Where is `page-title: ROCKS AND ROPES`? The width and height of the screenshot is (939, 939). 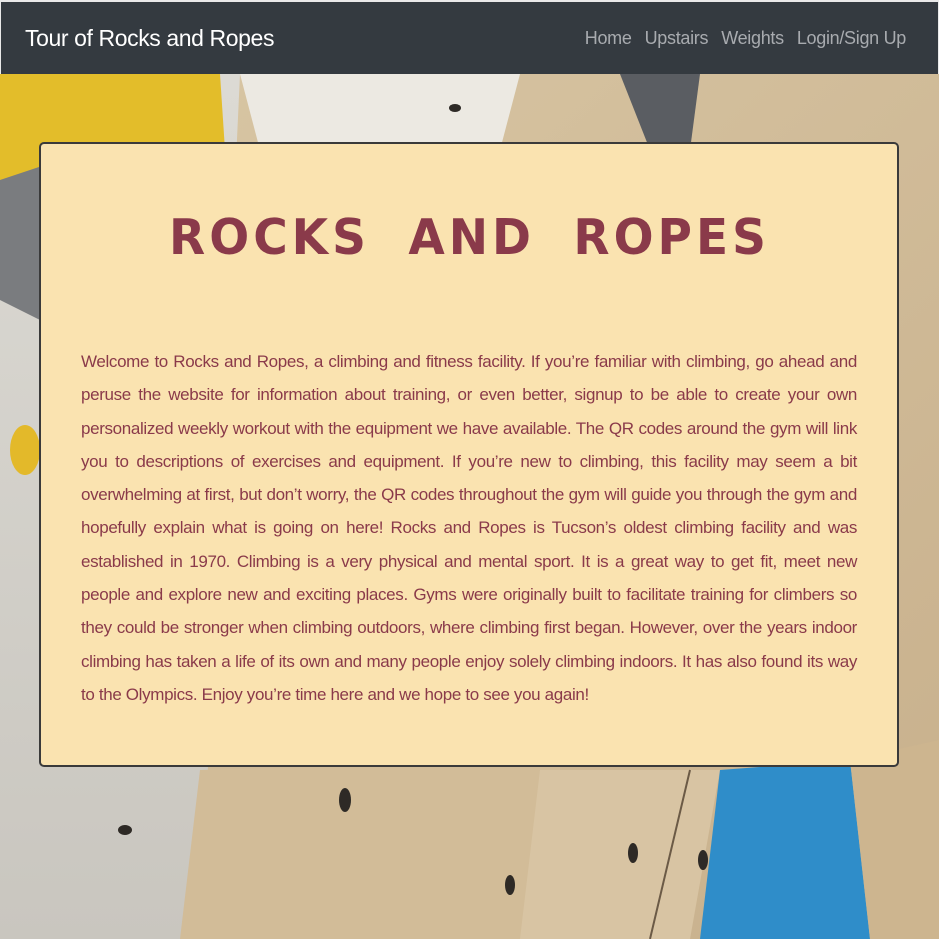 page-title: ROCKS AND ROPES is located at coordinates (469, 237).